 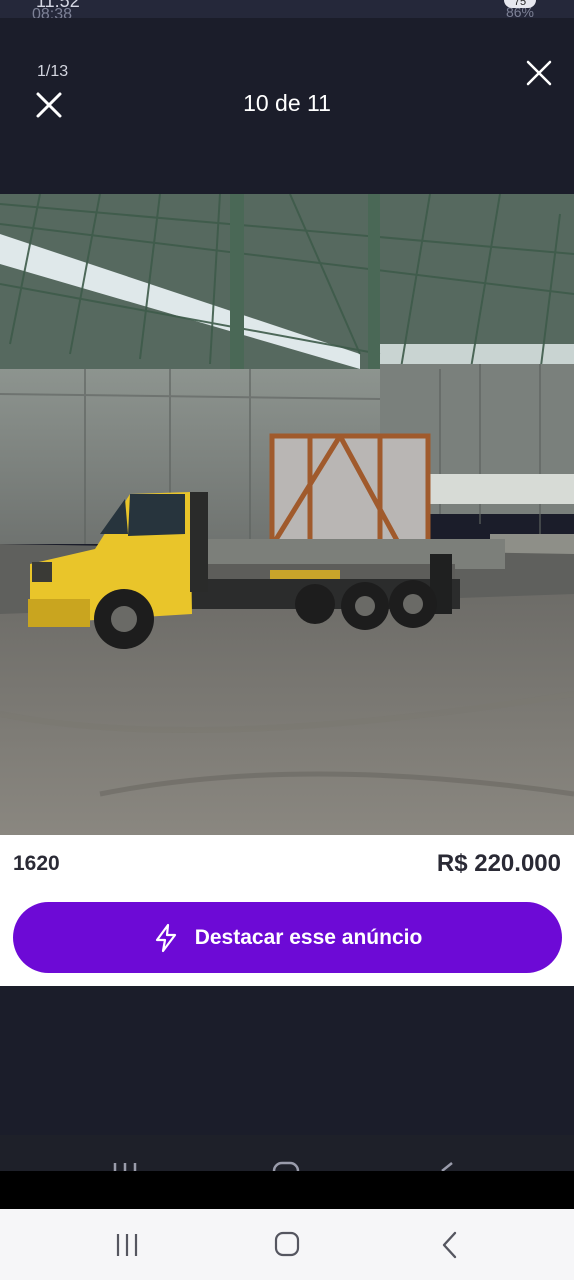 I want to click on screen-gap, so click(x=287, y=1190).